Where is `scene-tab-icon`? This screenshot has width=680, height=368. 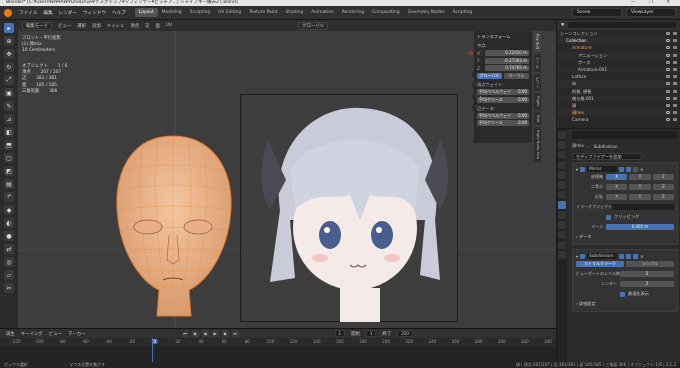 scene-tab-icon is located at coordinates (562, 175).